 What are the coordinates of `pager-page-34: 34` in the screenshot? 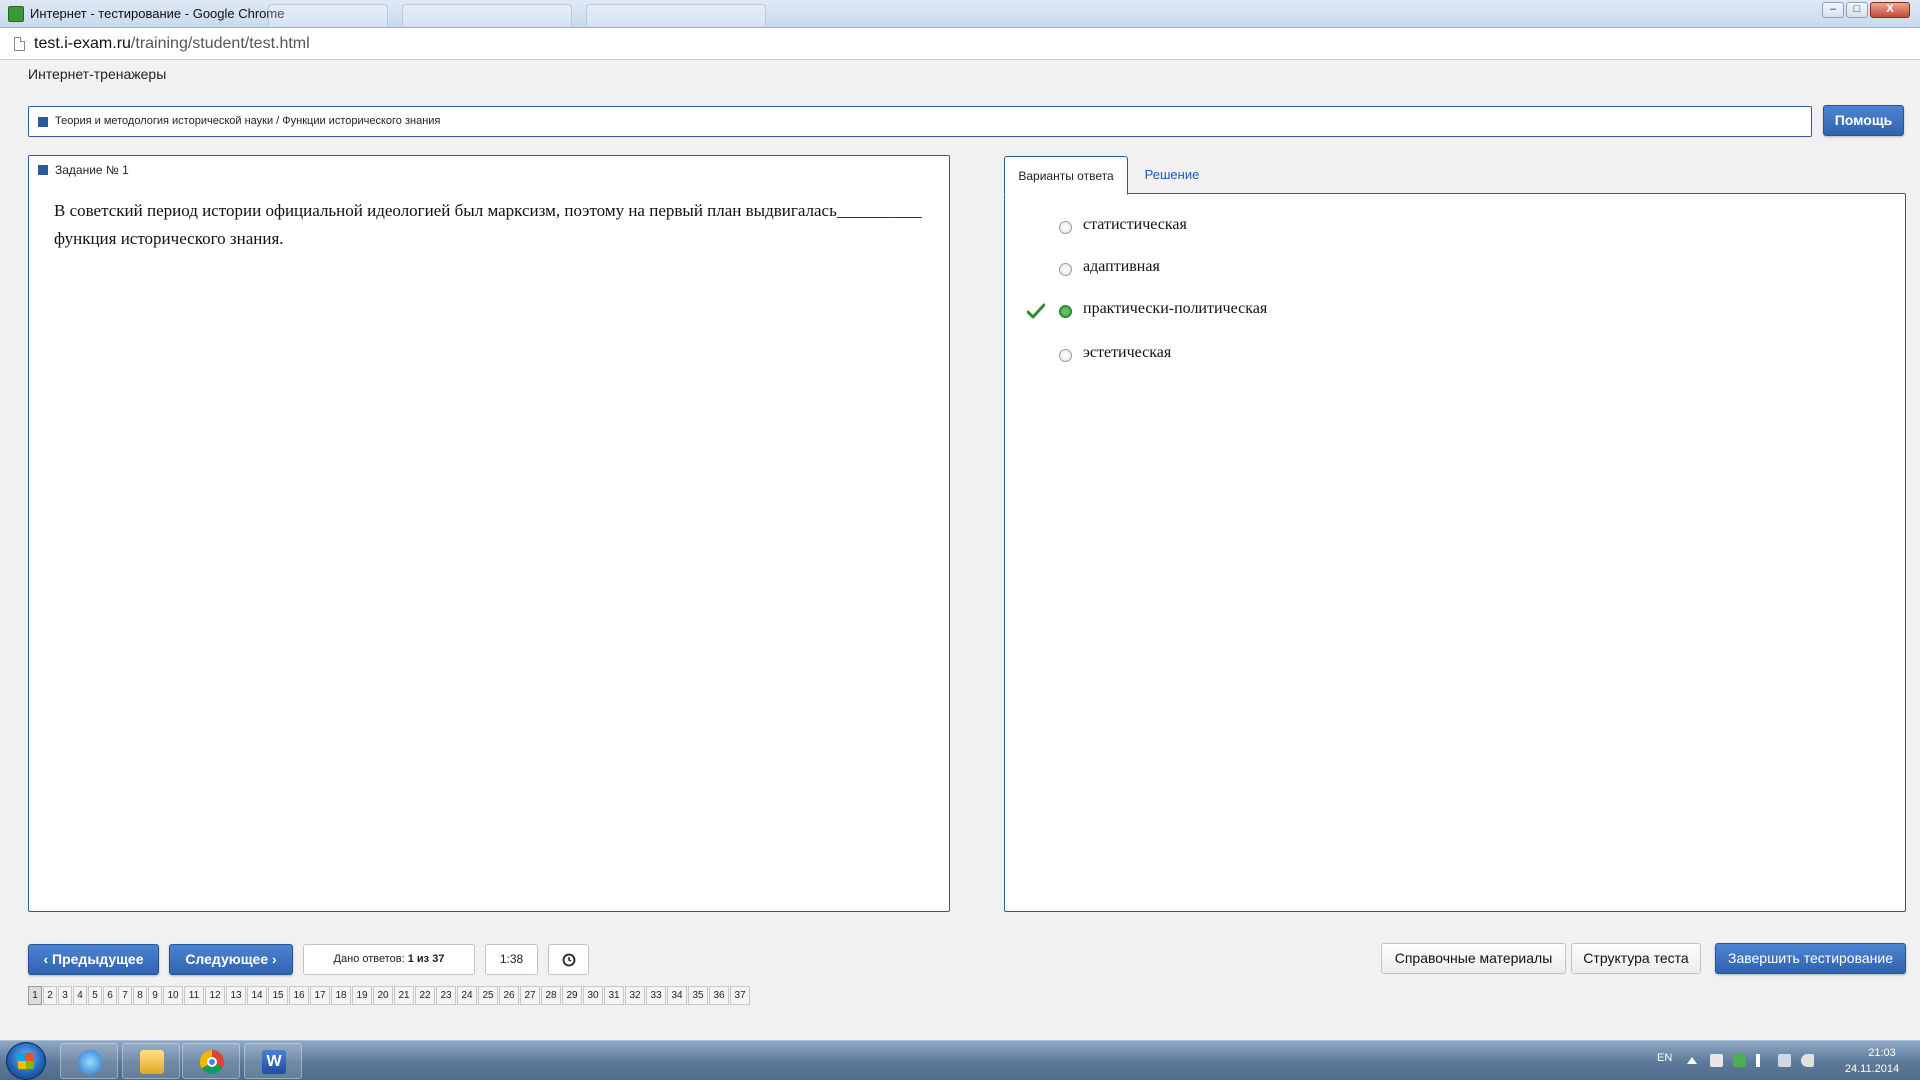 It's located at (677, 995).